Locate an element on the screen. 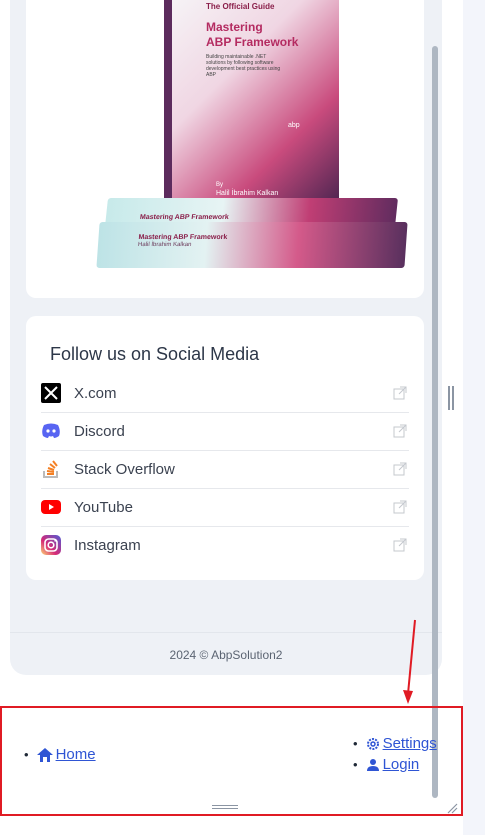 The image size is (485, 835). home-link: Home is located at coordinates (66, 754).